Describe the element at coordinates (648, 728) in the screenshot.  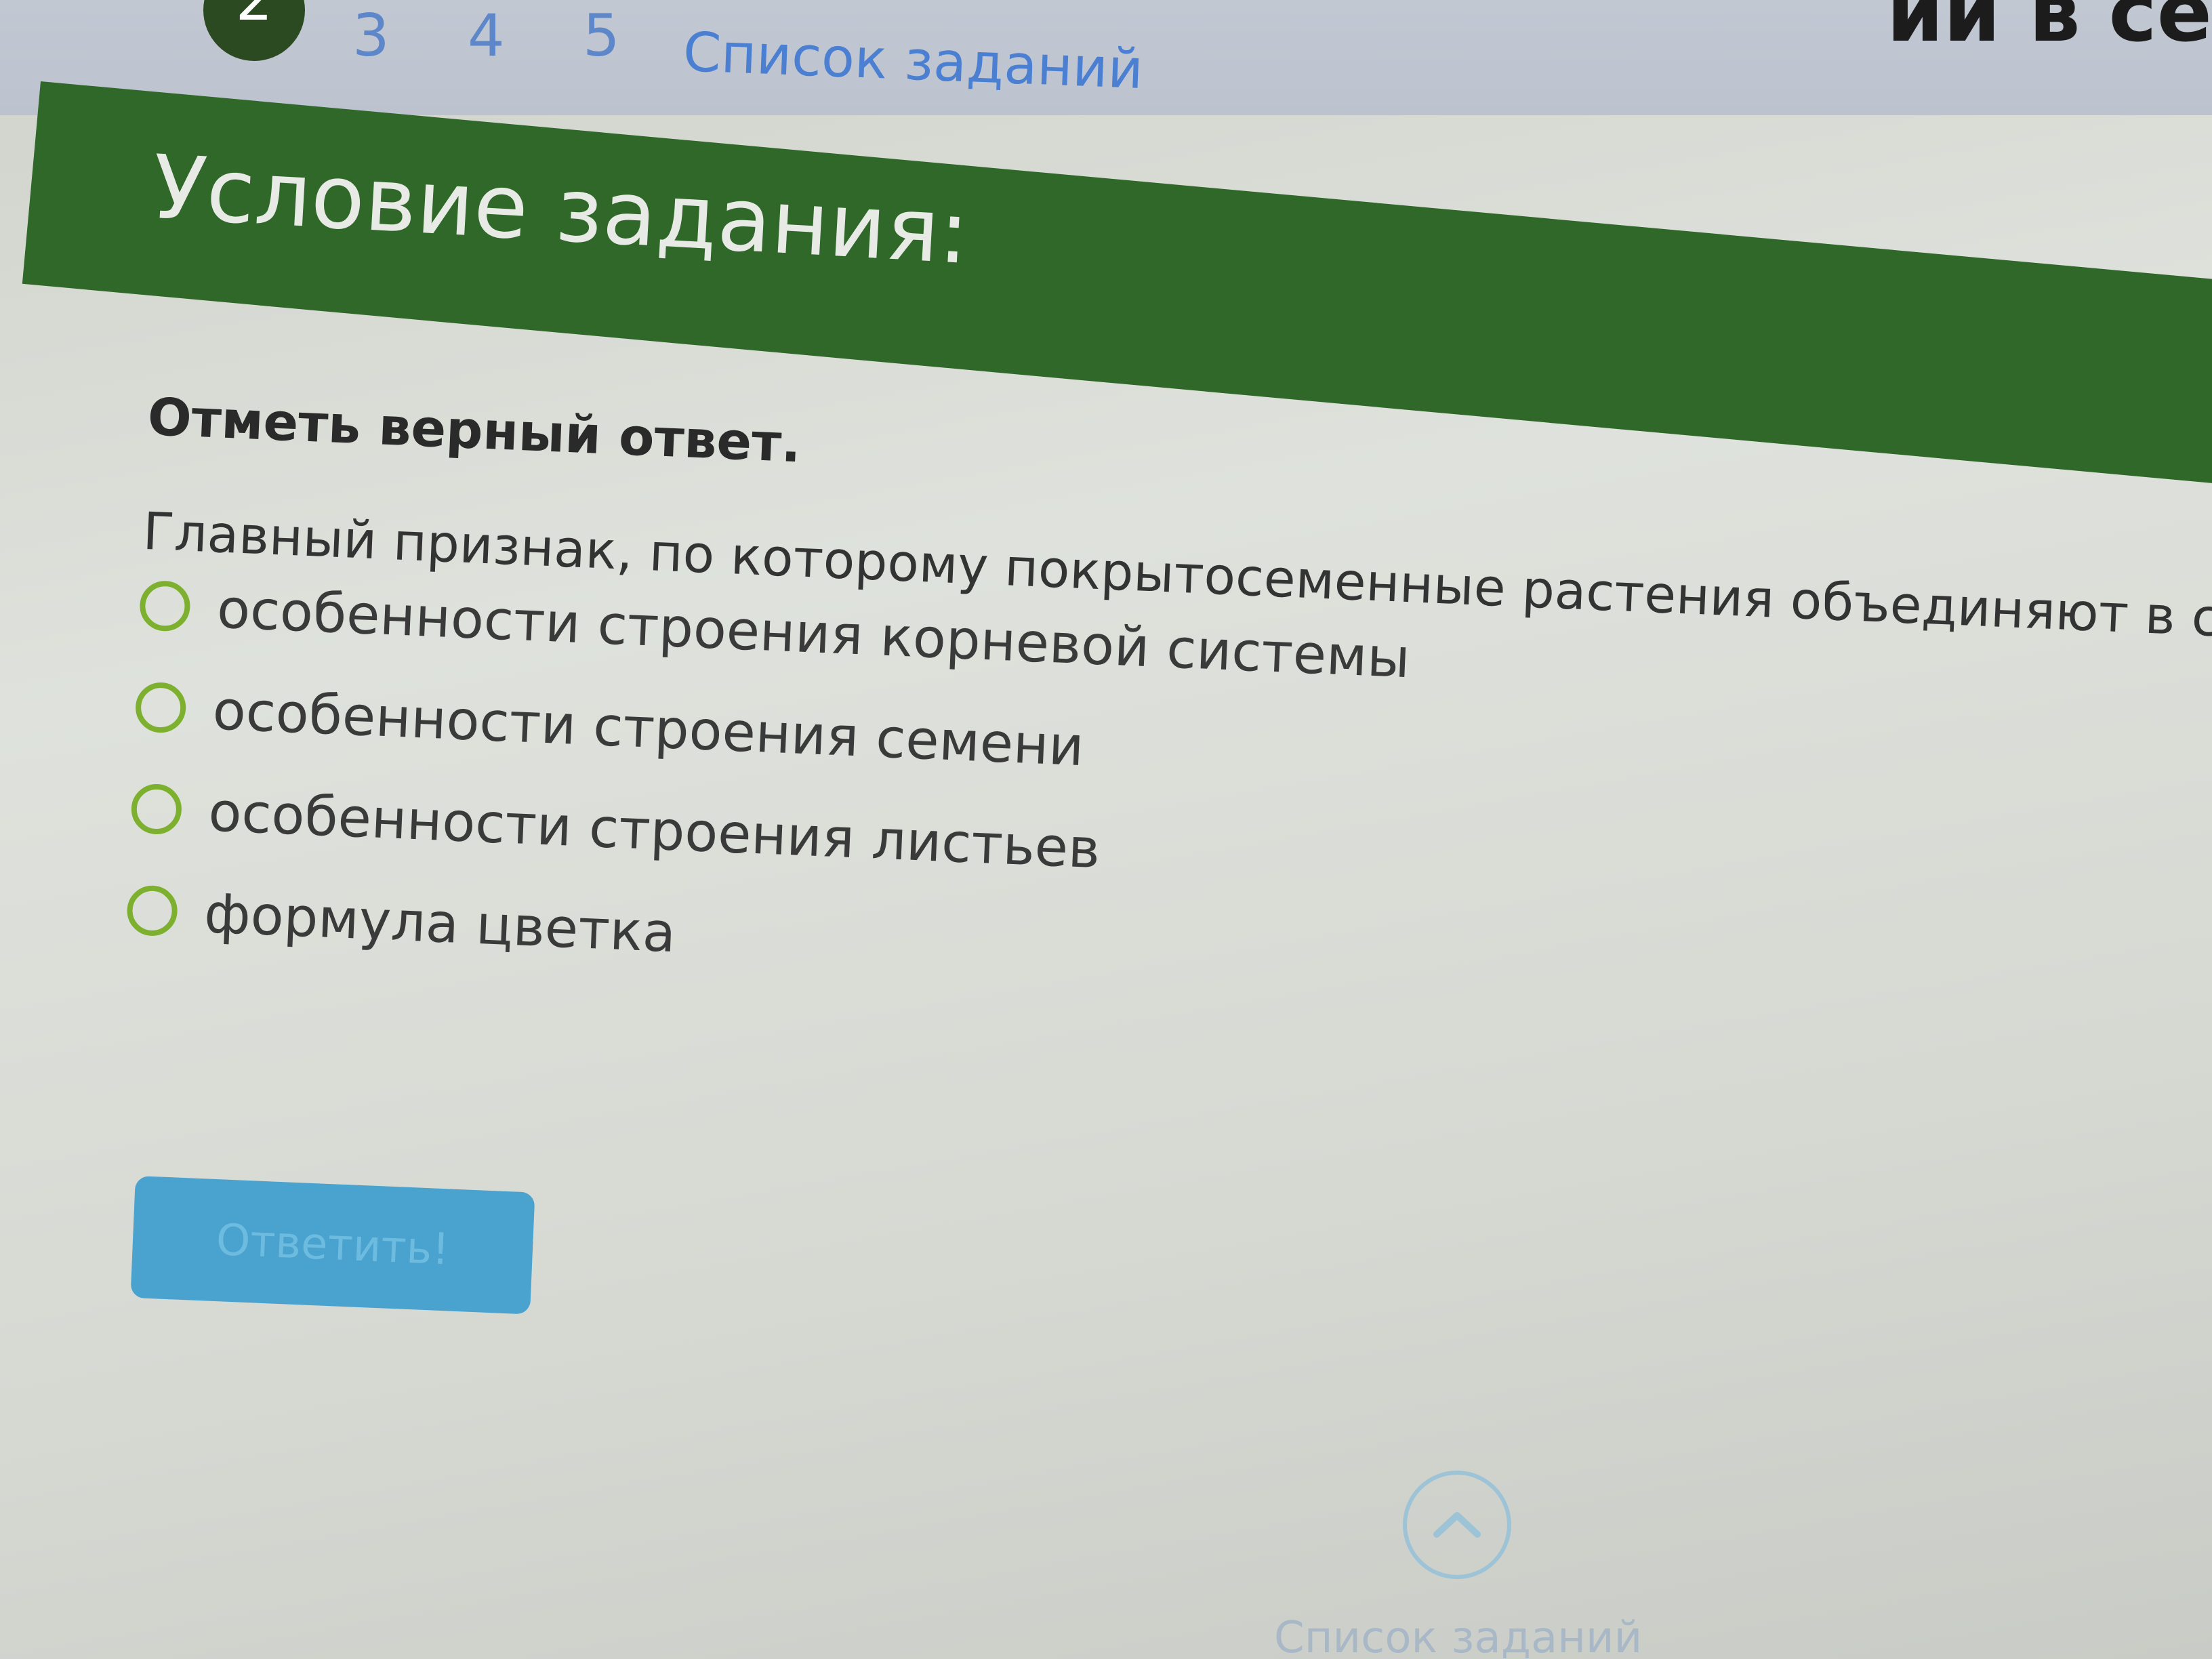
I see `answer-option-label: особенности строения семени` at that location.